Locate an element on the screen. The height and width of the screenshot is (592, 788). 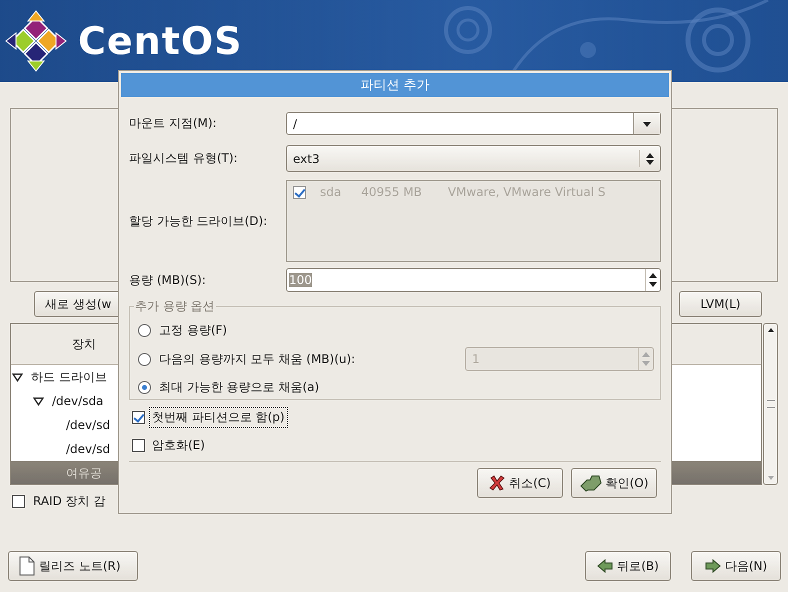
field-label: 파일시스템 유형(T): is located at coordinates (184, 158).